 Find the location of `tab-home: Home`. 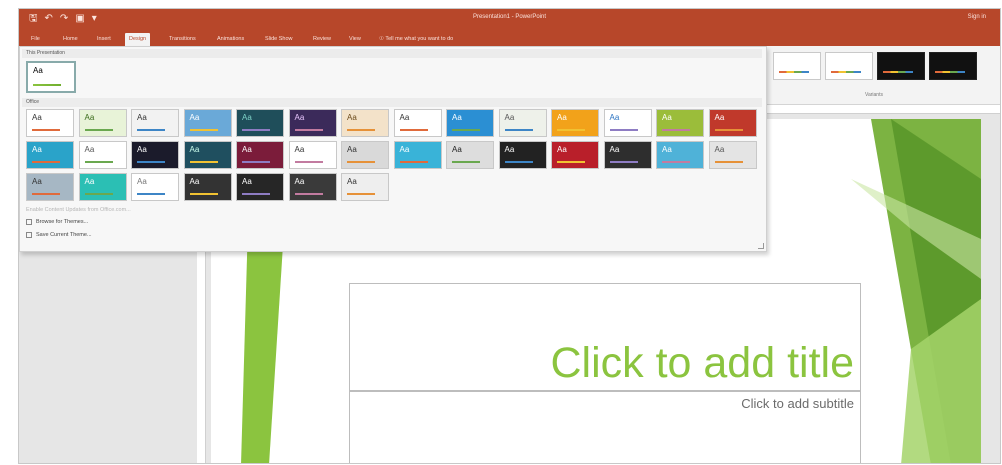

tab-home: Home is located at coordinates (70, 39).